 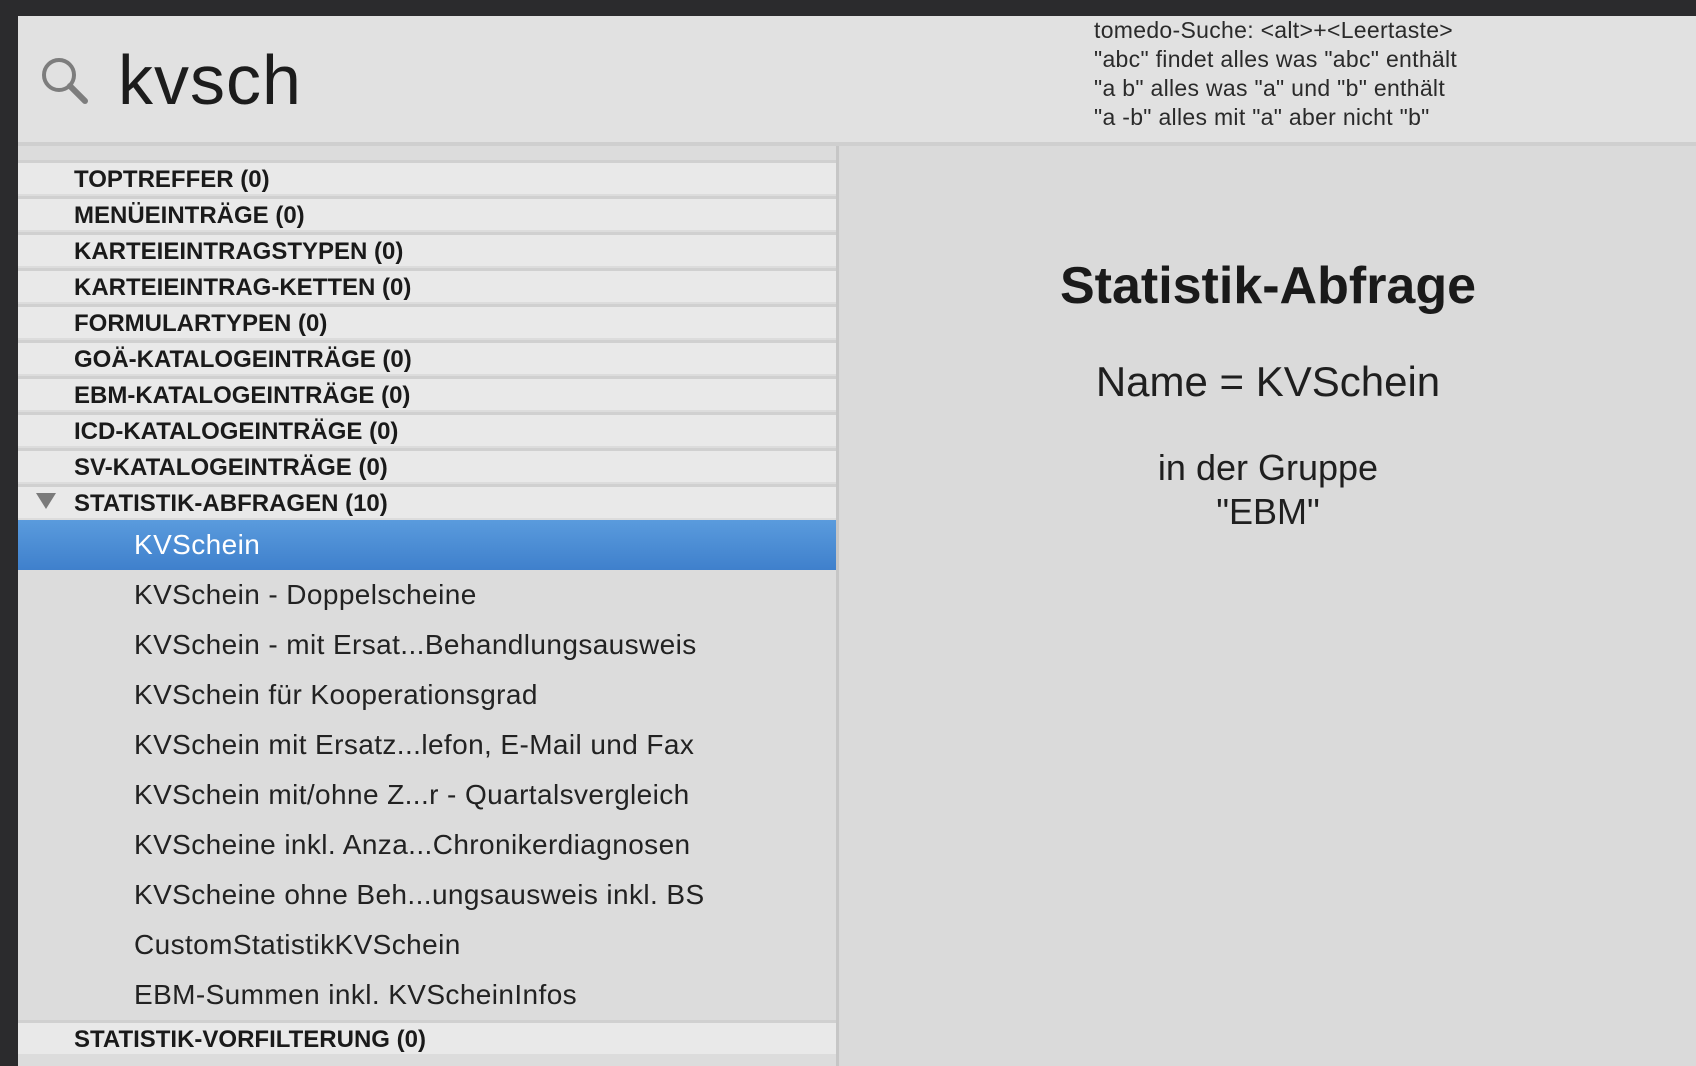 What do you see at coordinates (305, 594) in the screenshot?
I see `list-item-label: KVSchein - Doppelscheine` at bounding box center [305, 594].